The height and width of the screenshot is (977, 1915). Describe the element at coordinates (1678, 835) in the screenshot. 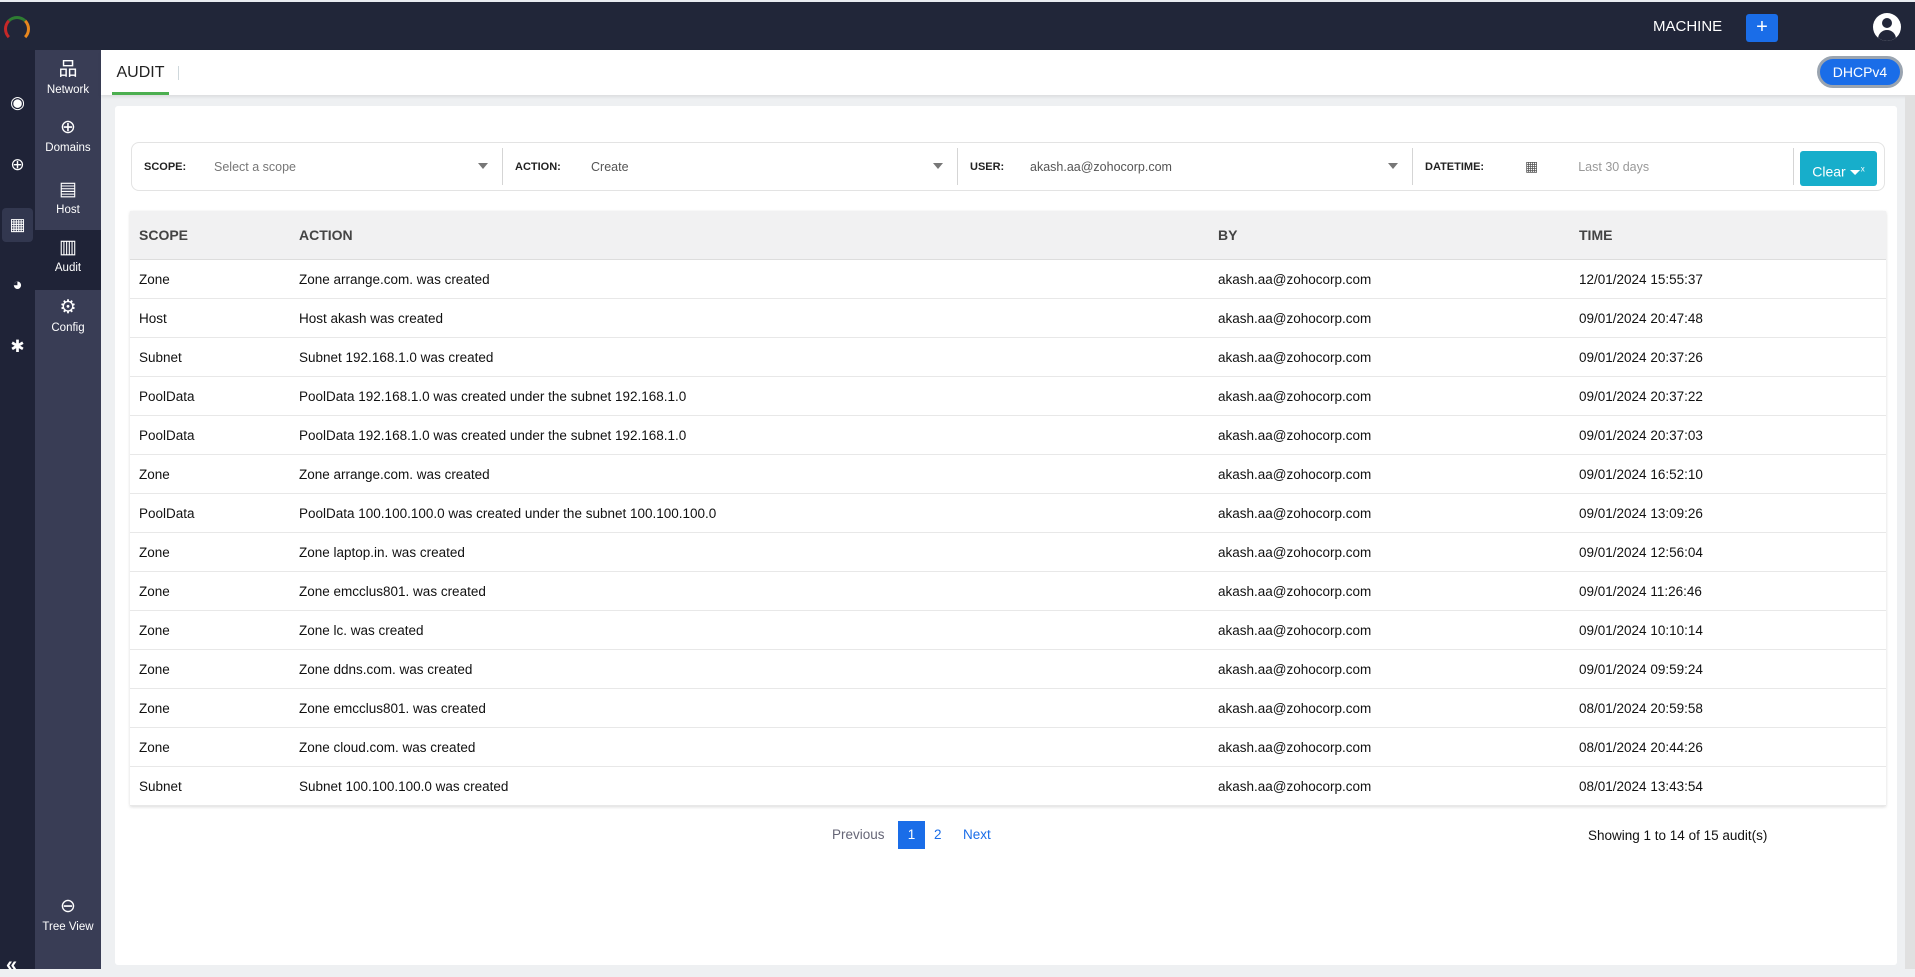

I see `results-summary: Showing 1 to 14 of 15 audit(s)` at that location.